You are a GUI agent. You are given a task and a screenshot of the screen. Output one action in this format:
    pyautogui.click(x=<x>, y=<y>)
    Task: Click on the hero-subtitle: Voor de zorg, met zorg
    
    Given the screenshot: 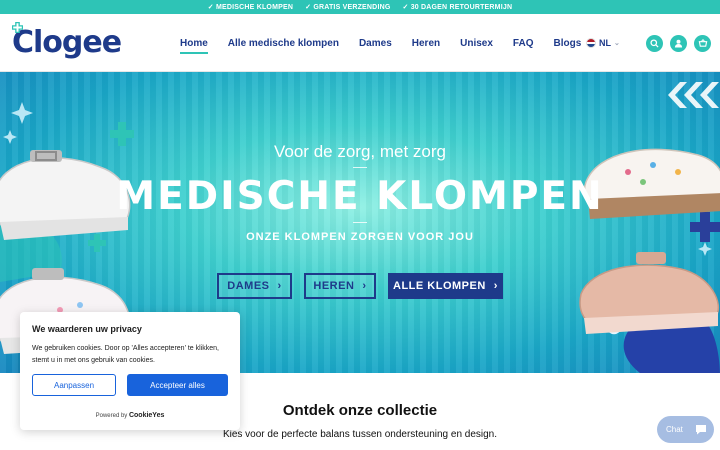 What is the action you would take?
    pyautogui.click(x=360, y=151)
    